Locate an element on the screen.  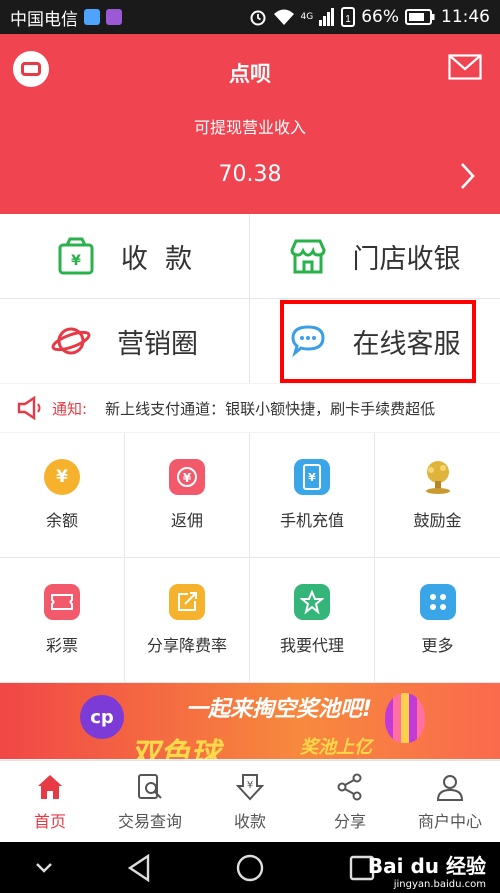
coin-icon: ¥ is located at coordinates (187, 477).